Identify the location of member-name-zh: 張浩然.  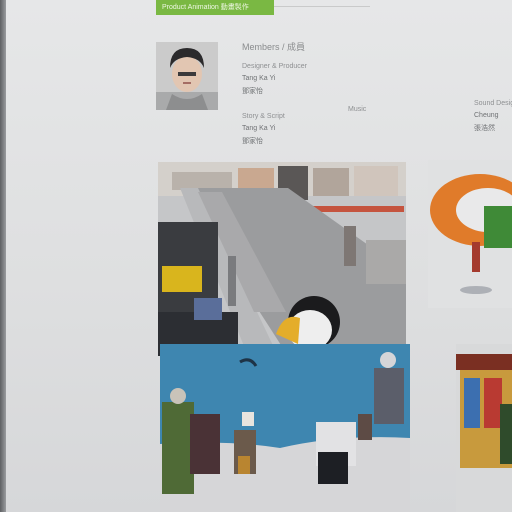
(484, 128).